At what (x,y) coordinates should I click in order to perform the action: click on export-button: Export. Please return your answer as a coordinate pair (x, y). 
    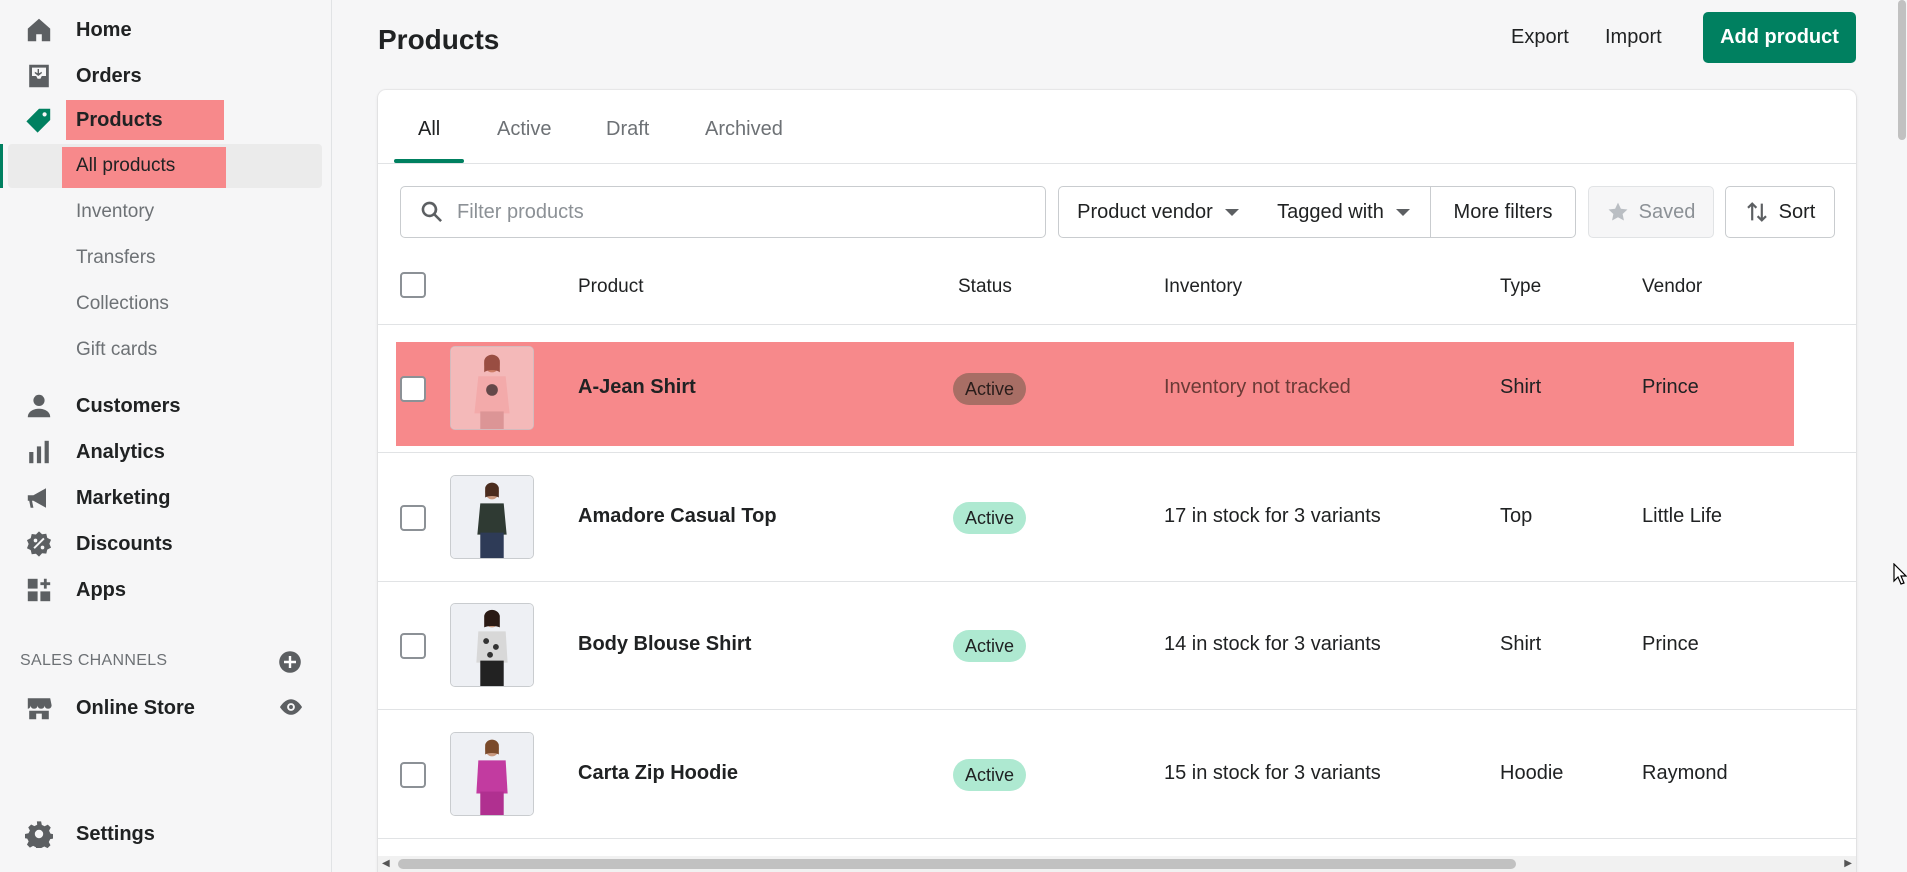
    Looking at the image, I should click on (1540, 37).